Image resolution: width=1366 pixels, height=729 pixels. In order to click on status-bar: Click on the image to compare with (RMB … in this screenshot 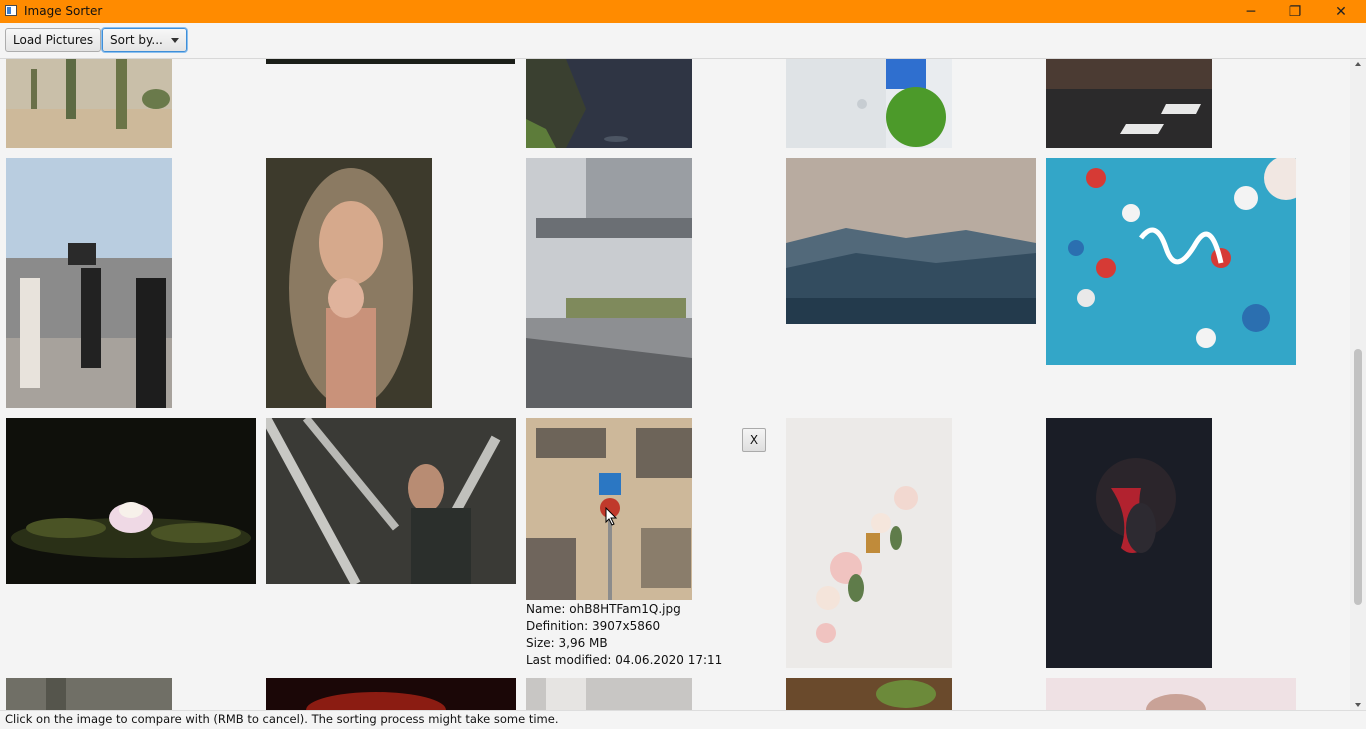, I will do `click(683, 719)`.